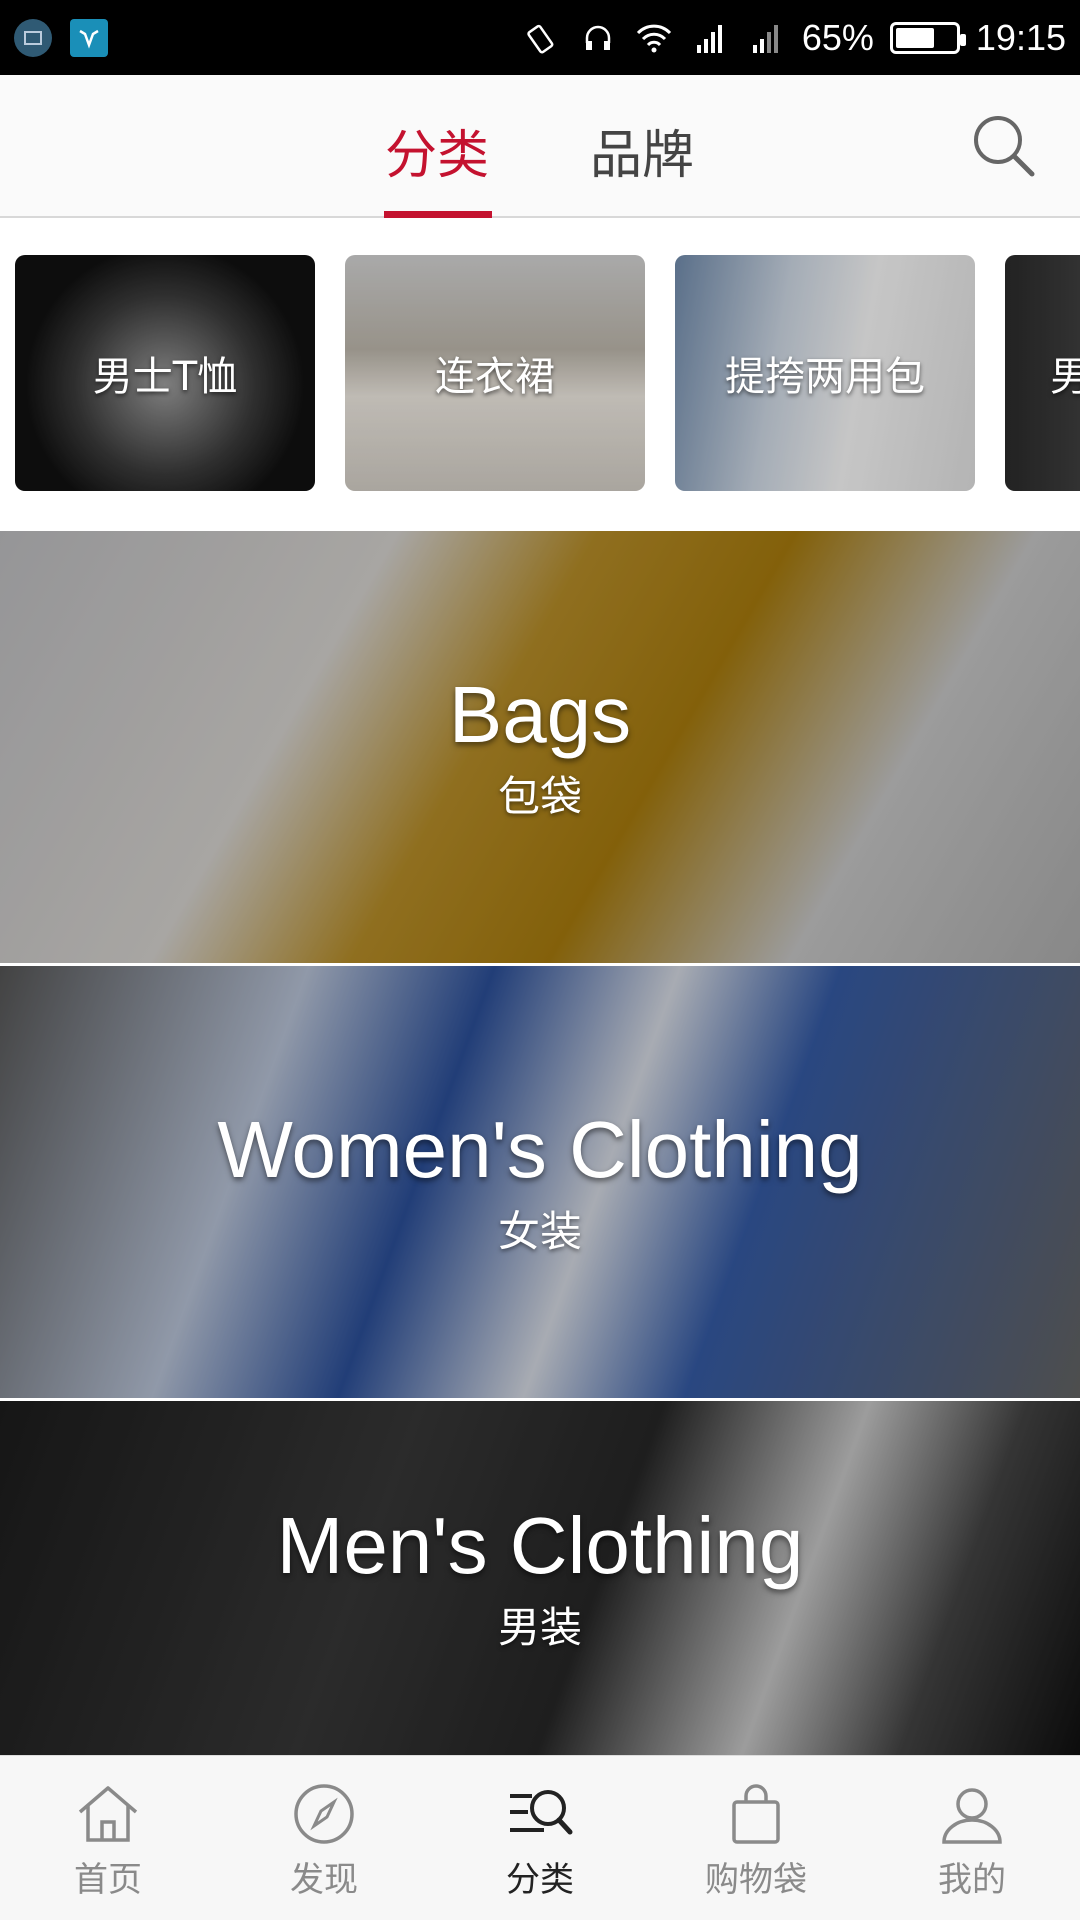 This screenshot has width=1080, height=1920. Describe the element at coordinates (165, 377) in the screenshot. I see `category-card-label: 男士T恤` at that location.